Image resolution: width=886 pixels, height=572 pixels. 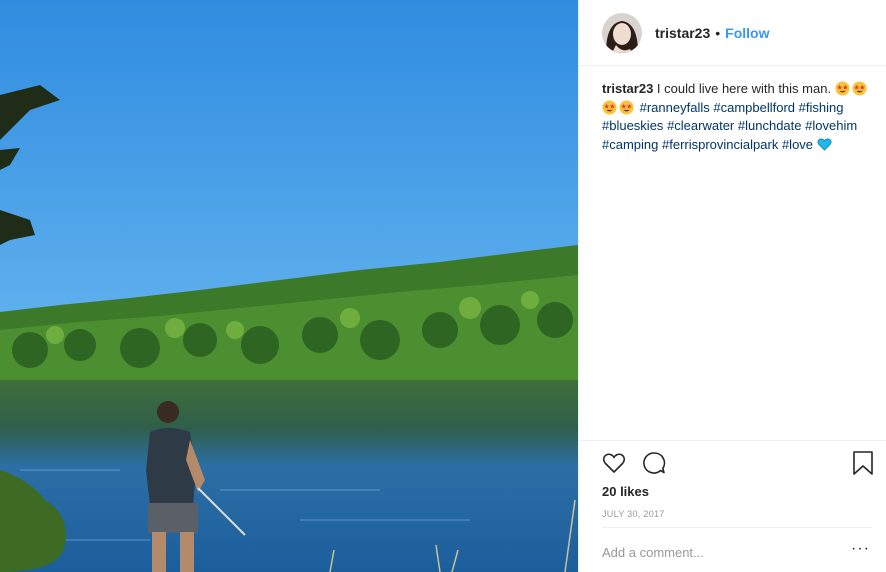 What do you see at coordinates (700, 125) in the screenshot?
I see `hashtag: #clearwater` at bounding box center [700, 125].